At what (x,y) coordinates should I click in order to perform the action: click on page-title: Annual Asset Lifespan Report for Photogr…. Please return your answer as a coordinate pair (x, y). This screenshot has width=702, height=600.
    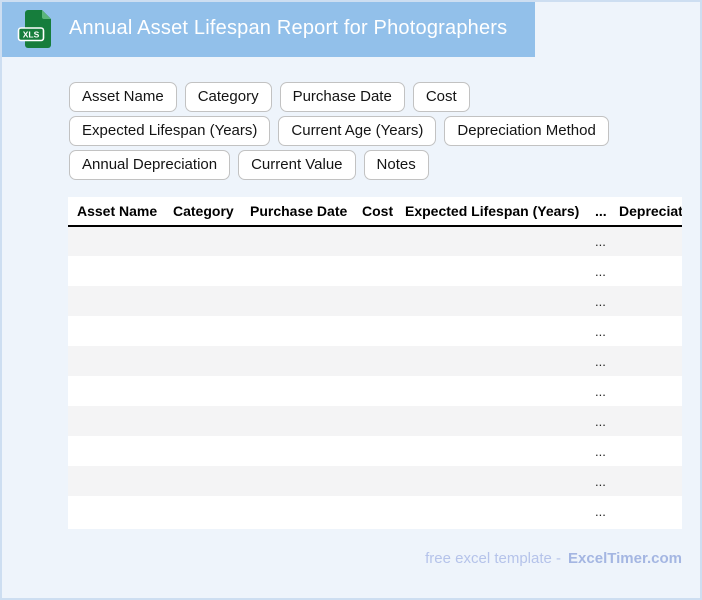
    Looking at the image, I should click on (288, 28).